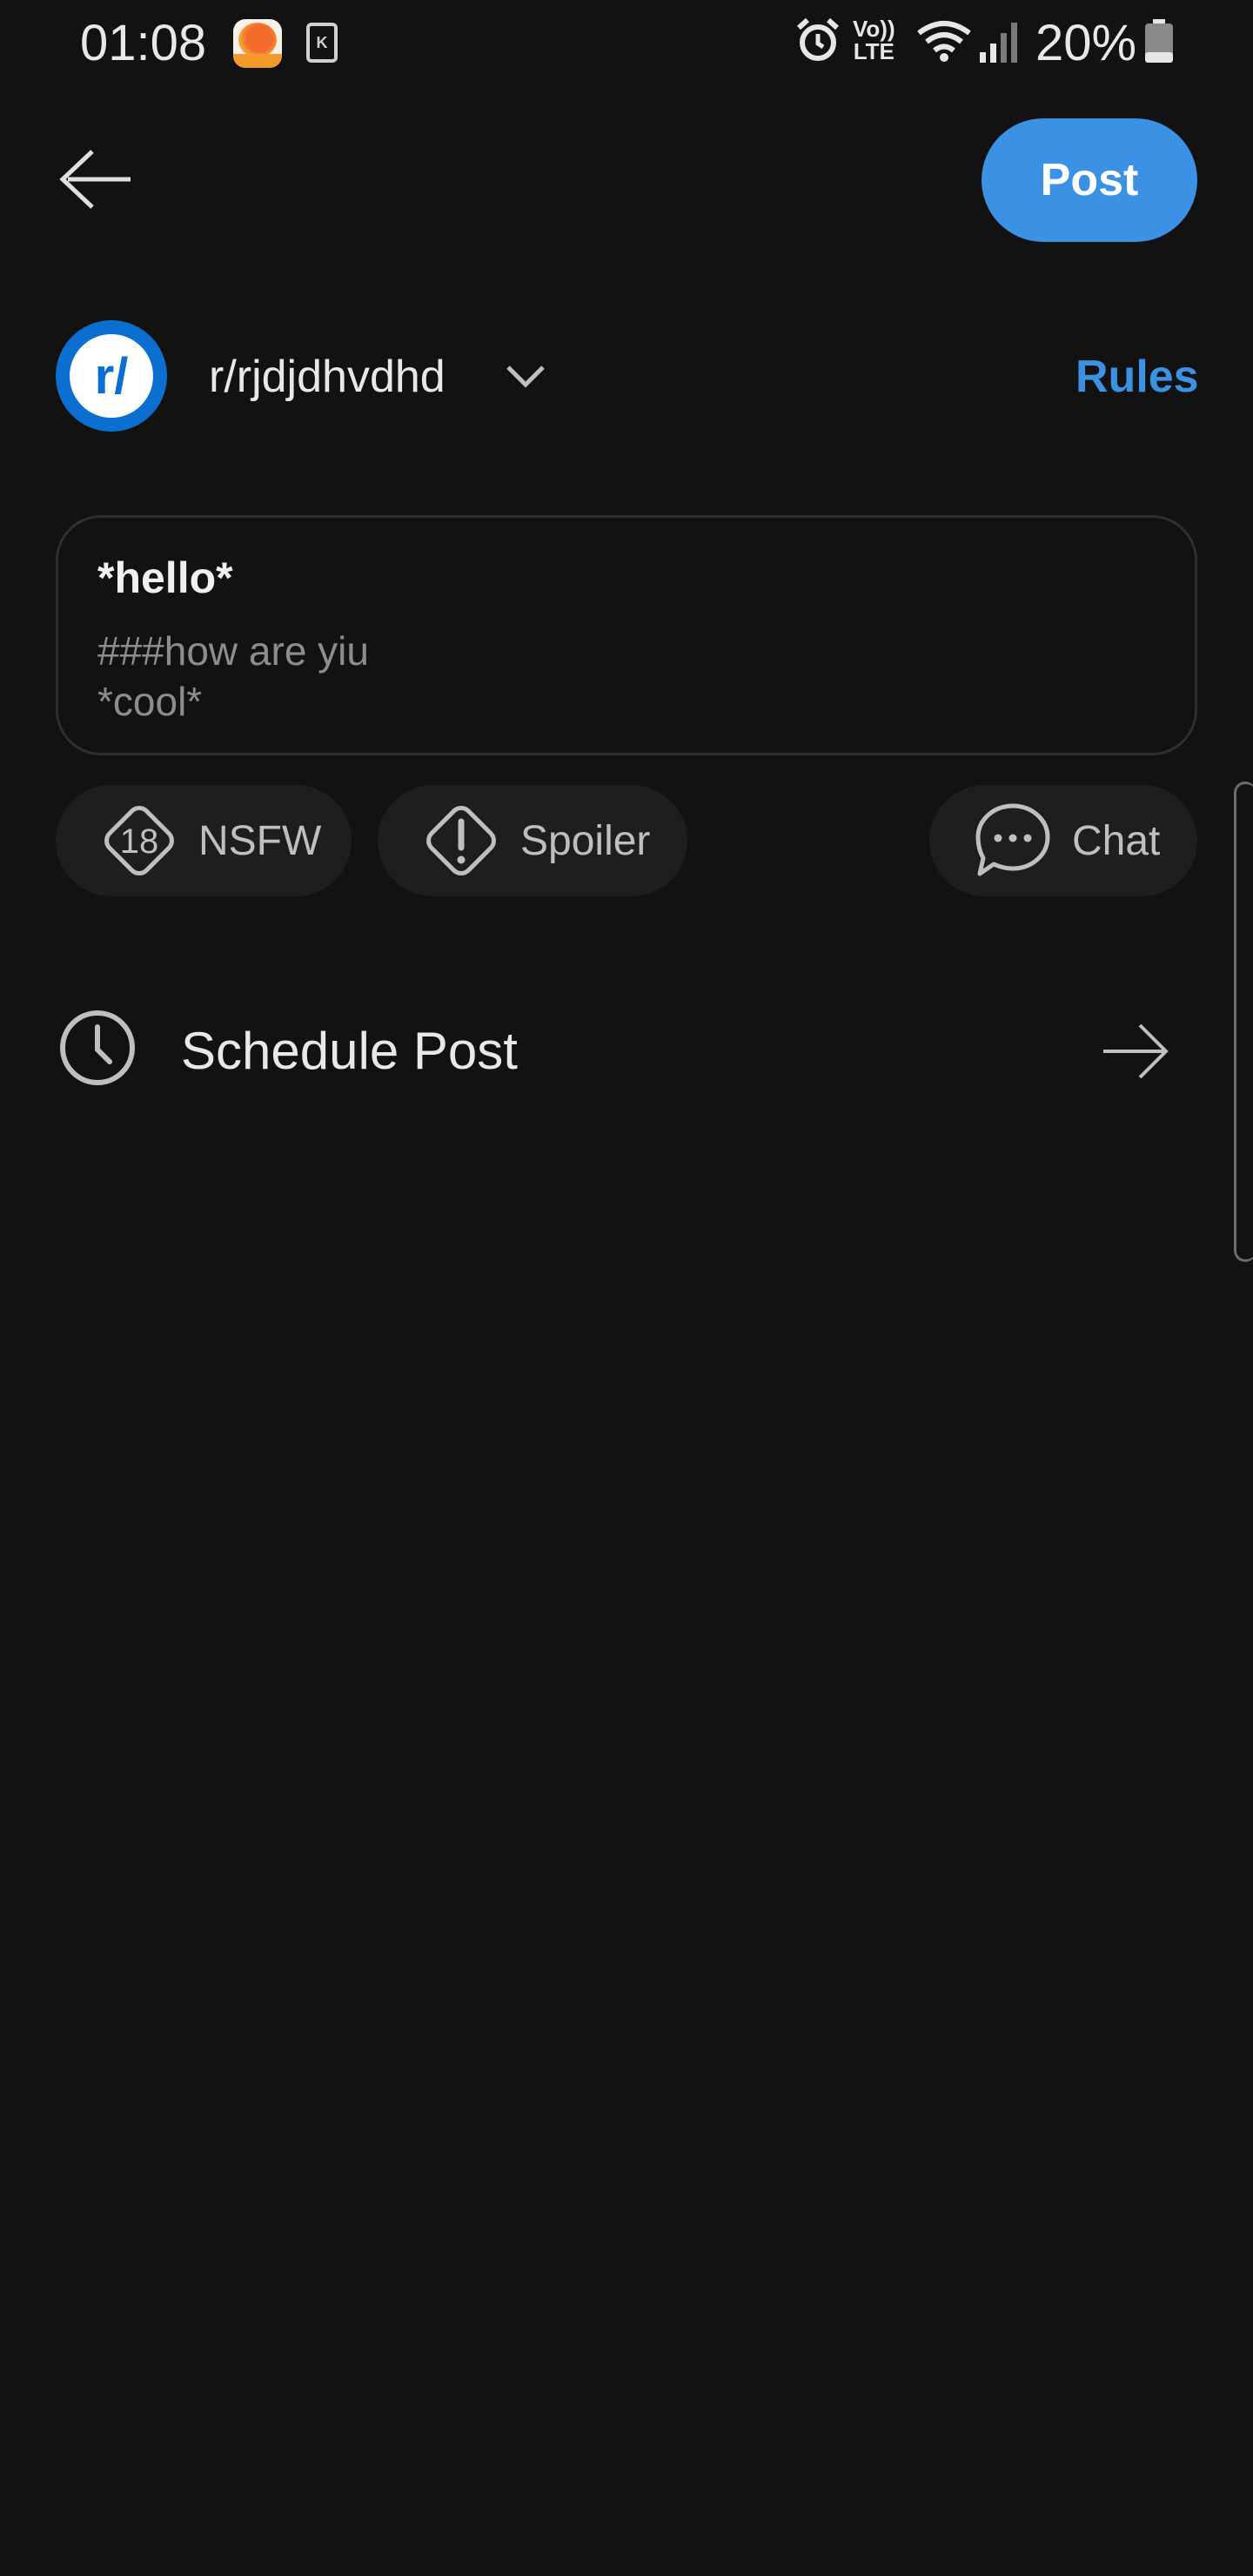 The height and width of the screenshot is (2576, 1253). What do you see at coordinates (944, 41) in the screenshot?
I see `wifi-icon` at bounding box center [944, 41].